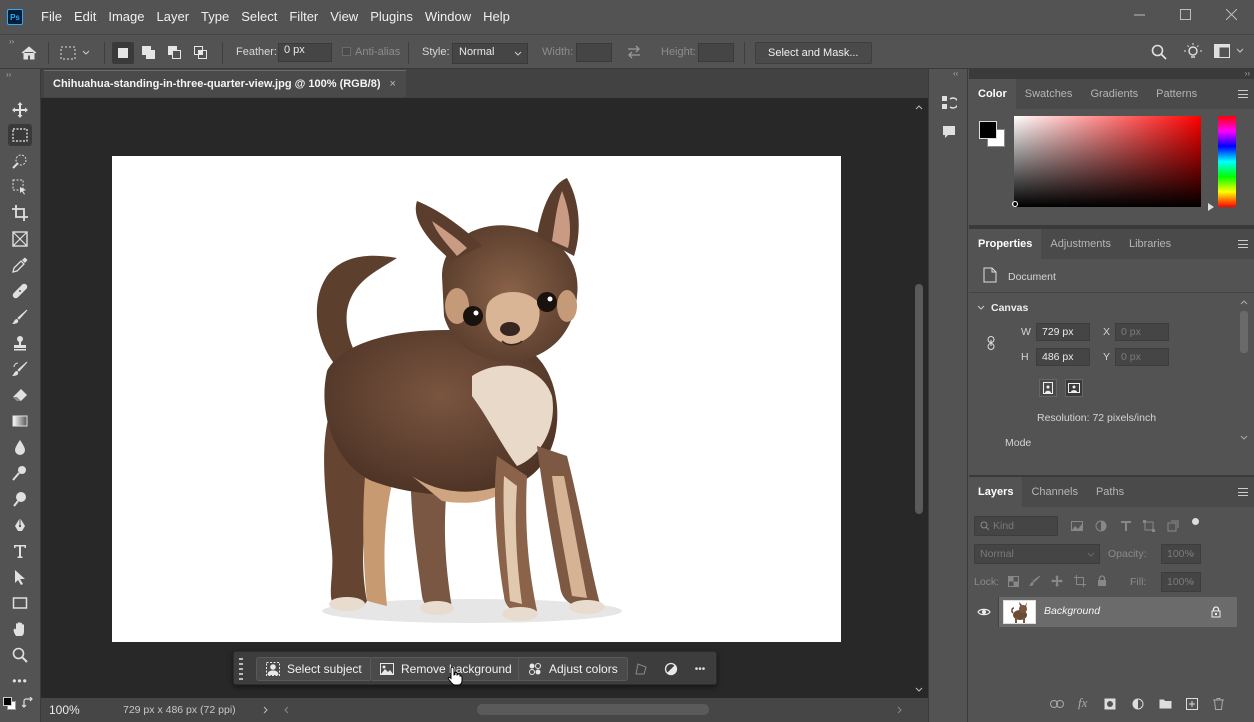  Describe the element at coordinates (448, 17) in the screenshot. I see `menu-window: Window` at that location.